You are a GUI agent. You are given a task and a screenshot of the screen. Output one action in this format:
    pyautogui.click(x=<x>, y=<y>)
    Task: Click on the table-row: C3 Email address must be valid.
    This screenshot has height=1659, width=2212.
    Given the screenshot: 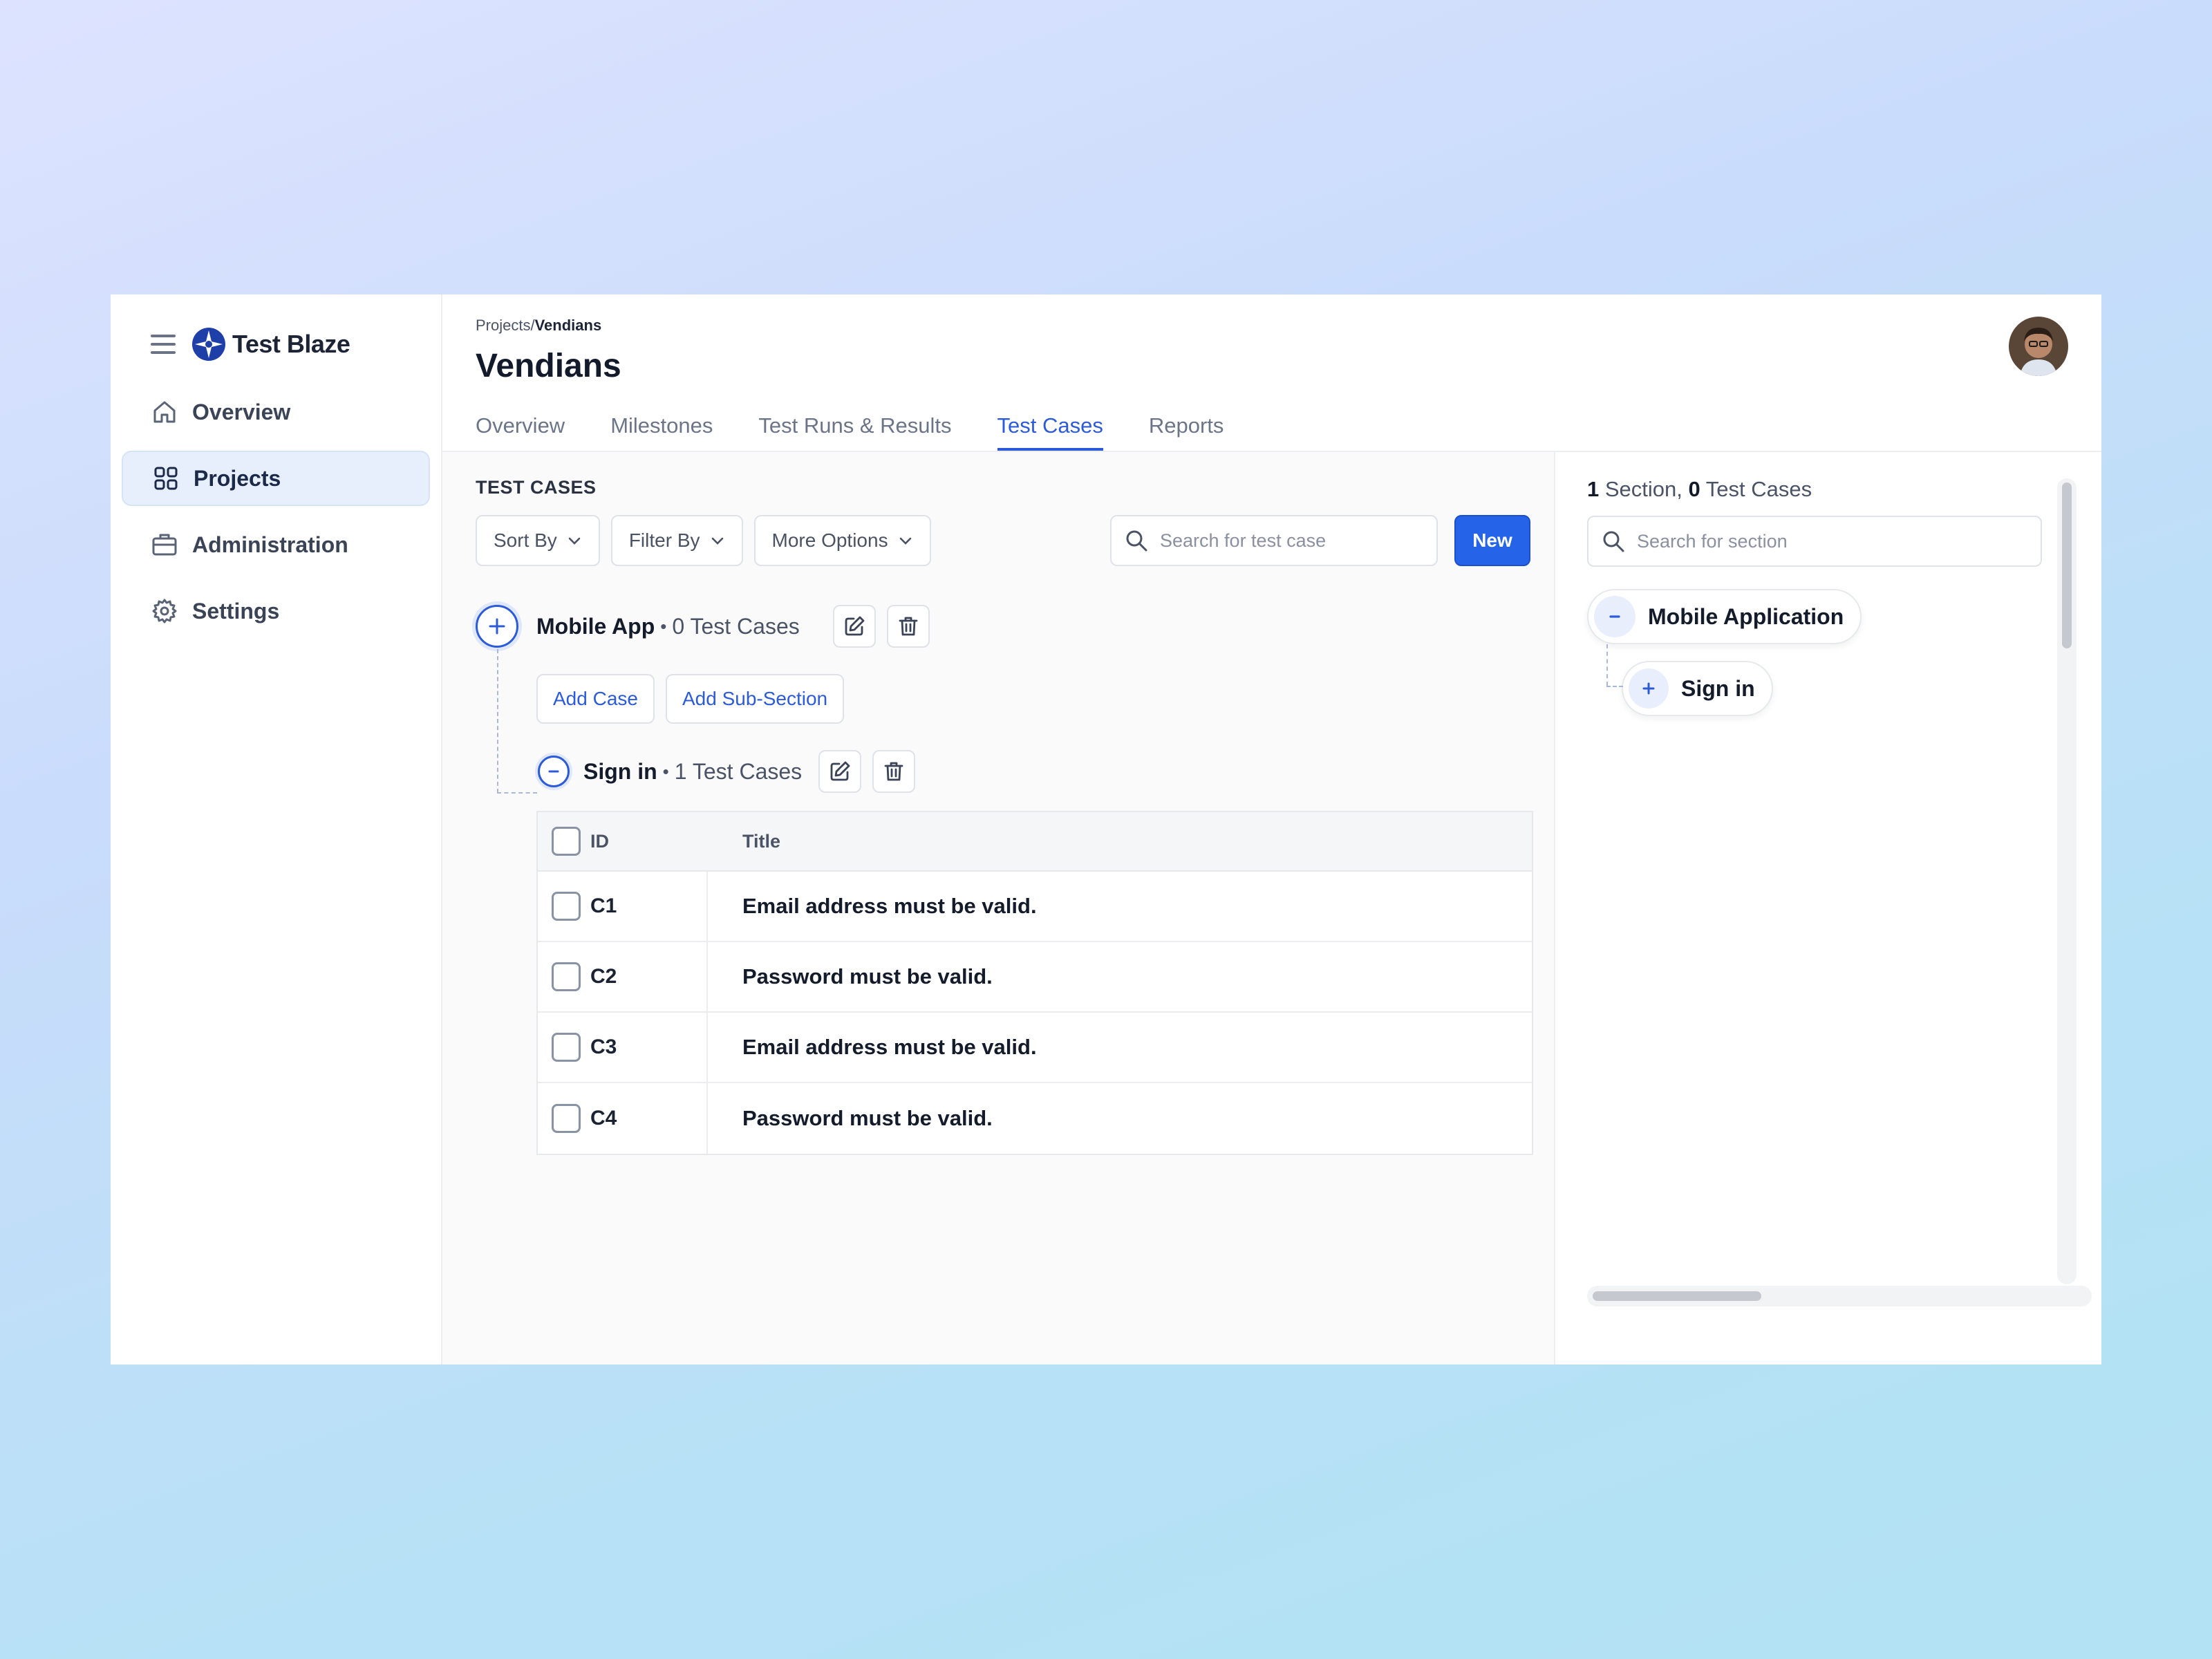 What is the action you would take?
    pyautogui.click(x=1035, y=1048)
    